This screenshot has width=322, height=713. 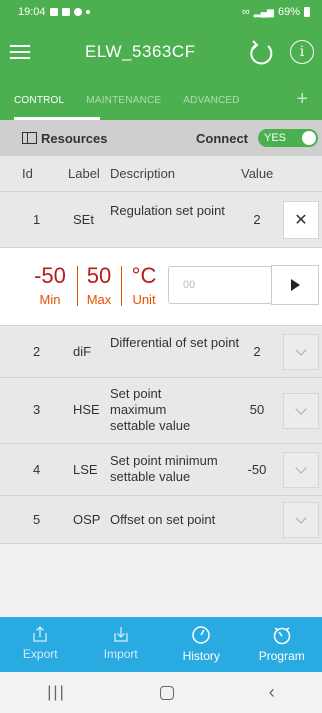 I want to click on row-id: 1, so click(x=37, y=219).